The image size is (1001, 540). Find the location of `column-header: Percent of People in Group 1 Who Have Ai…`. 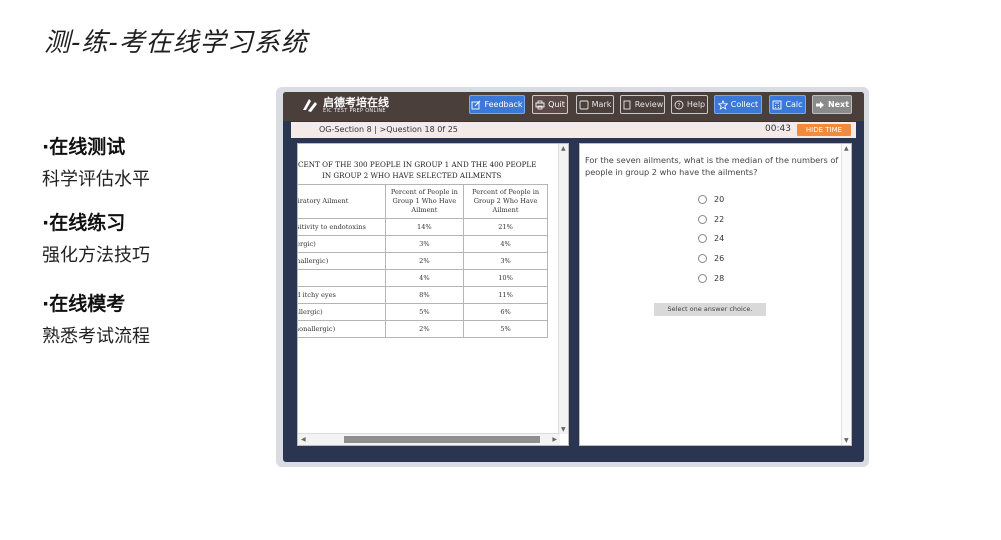

column-header: Percent of People in Group 1 Who Have Ai… is located at coordinates (425, 201).